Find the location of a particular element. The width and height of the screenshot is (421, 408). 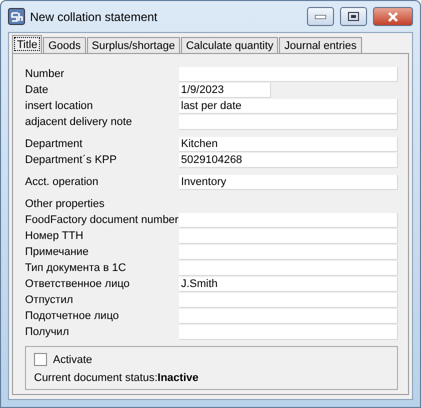

field-label: Примечание is located at coordinates (57, 252).